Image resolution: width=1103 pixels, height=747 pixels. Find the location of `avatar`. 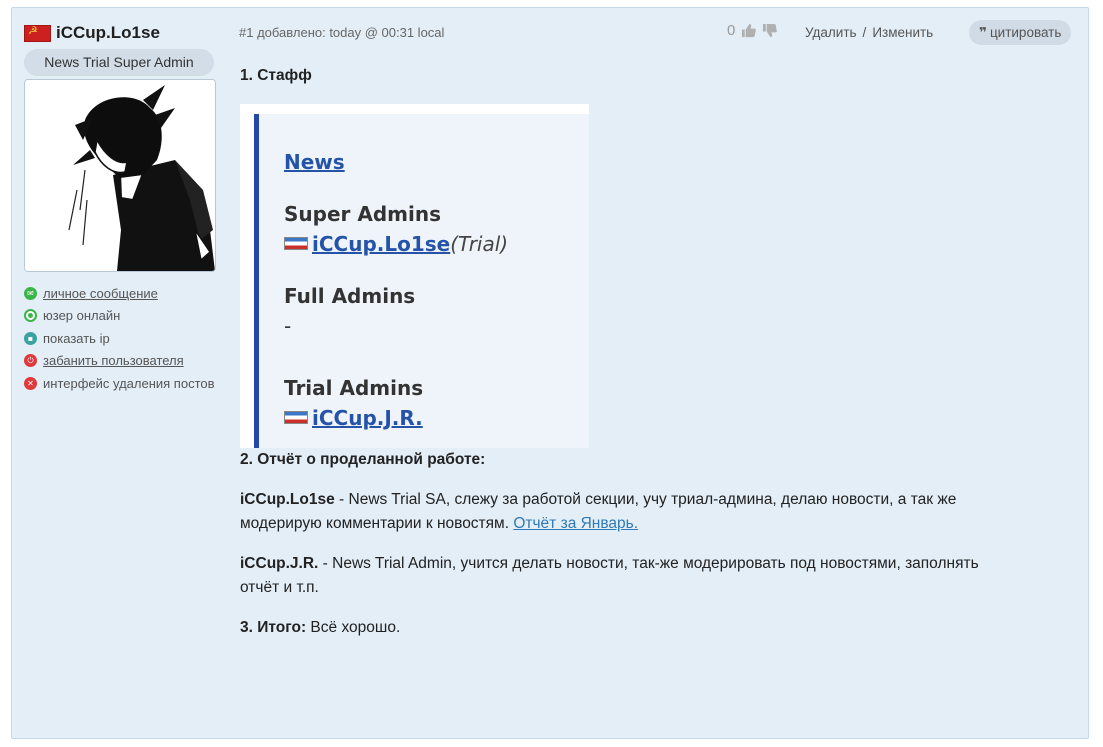

avatar is located at coordinates (120, 175).